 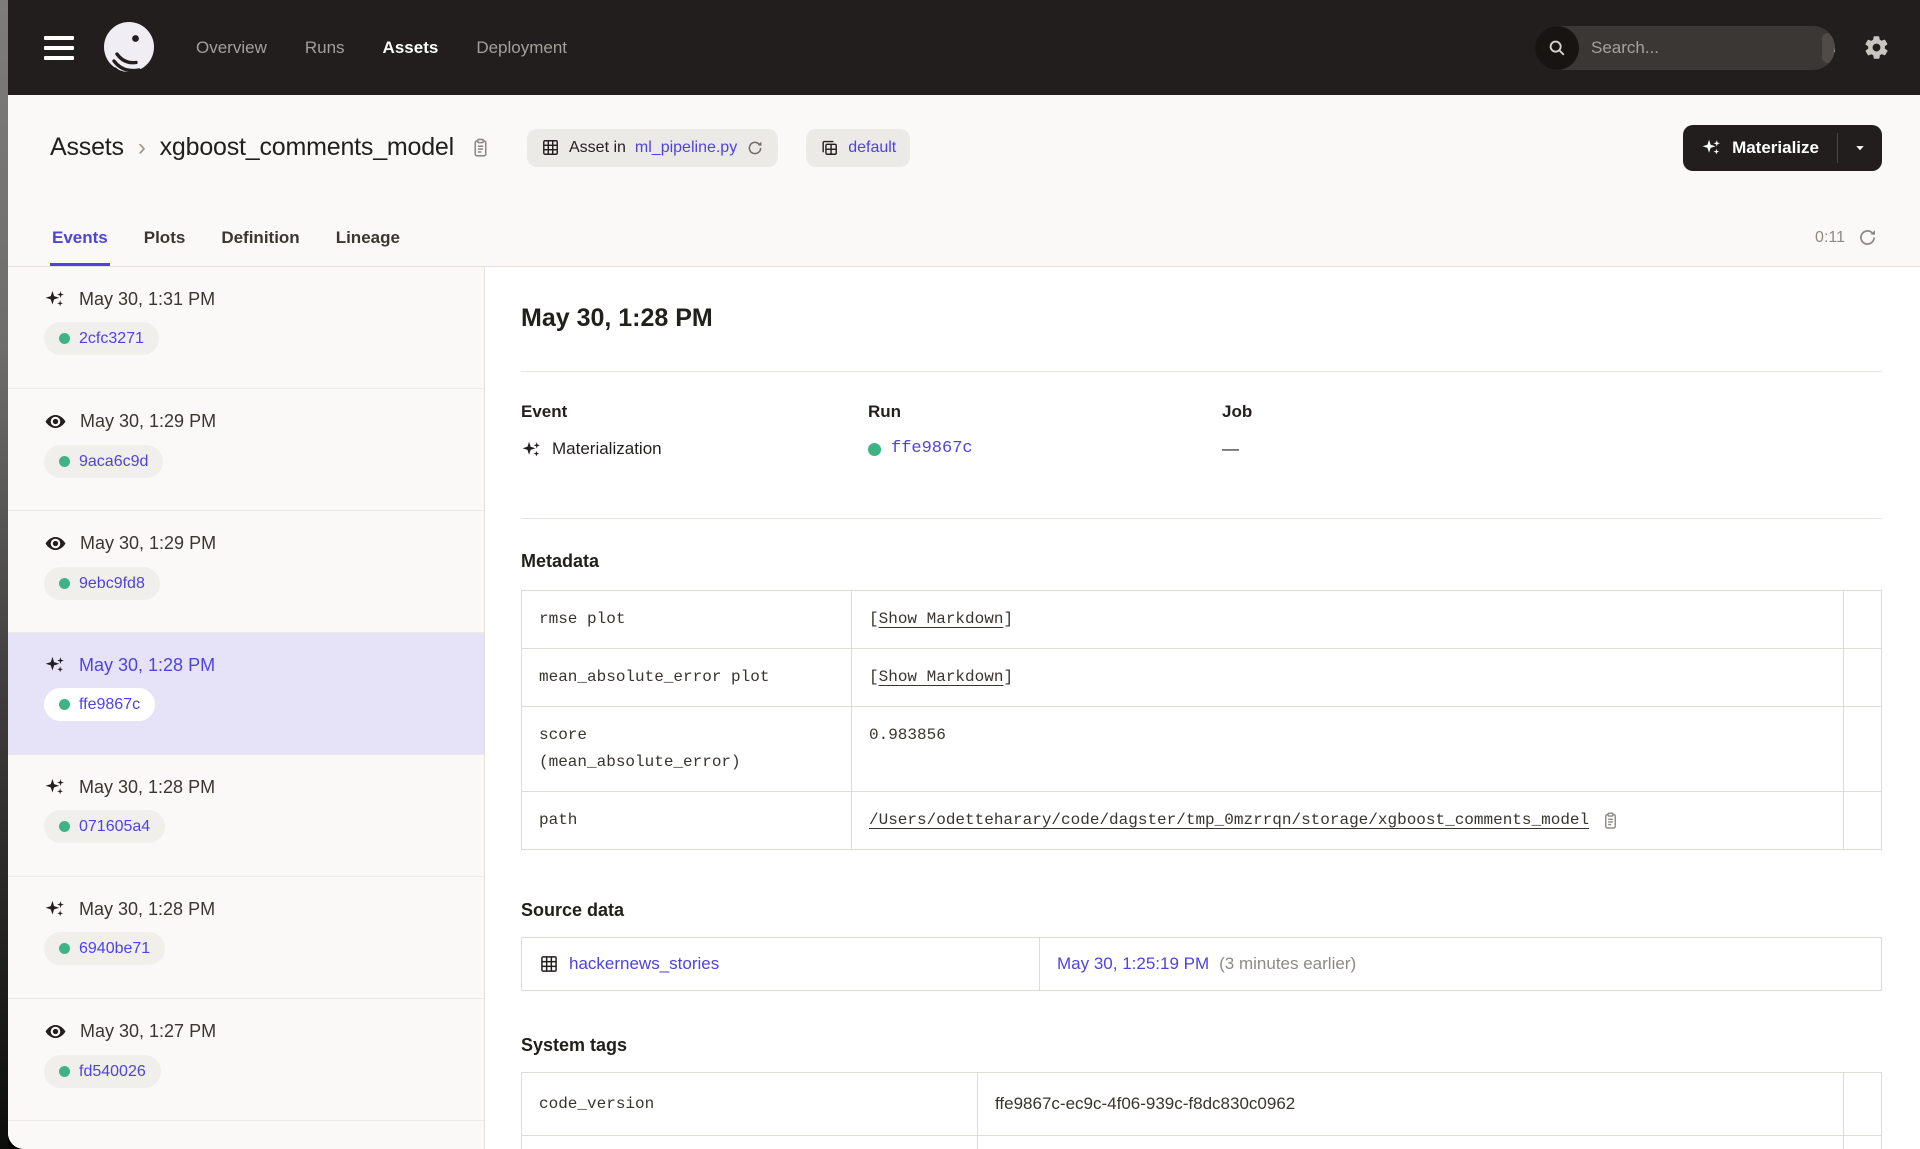 I want to click on group-link: default, so click(x=872, y=148).